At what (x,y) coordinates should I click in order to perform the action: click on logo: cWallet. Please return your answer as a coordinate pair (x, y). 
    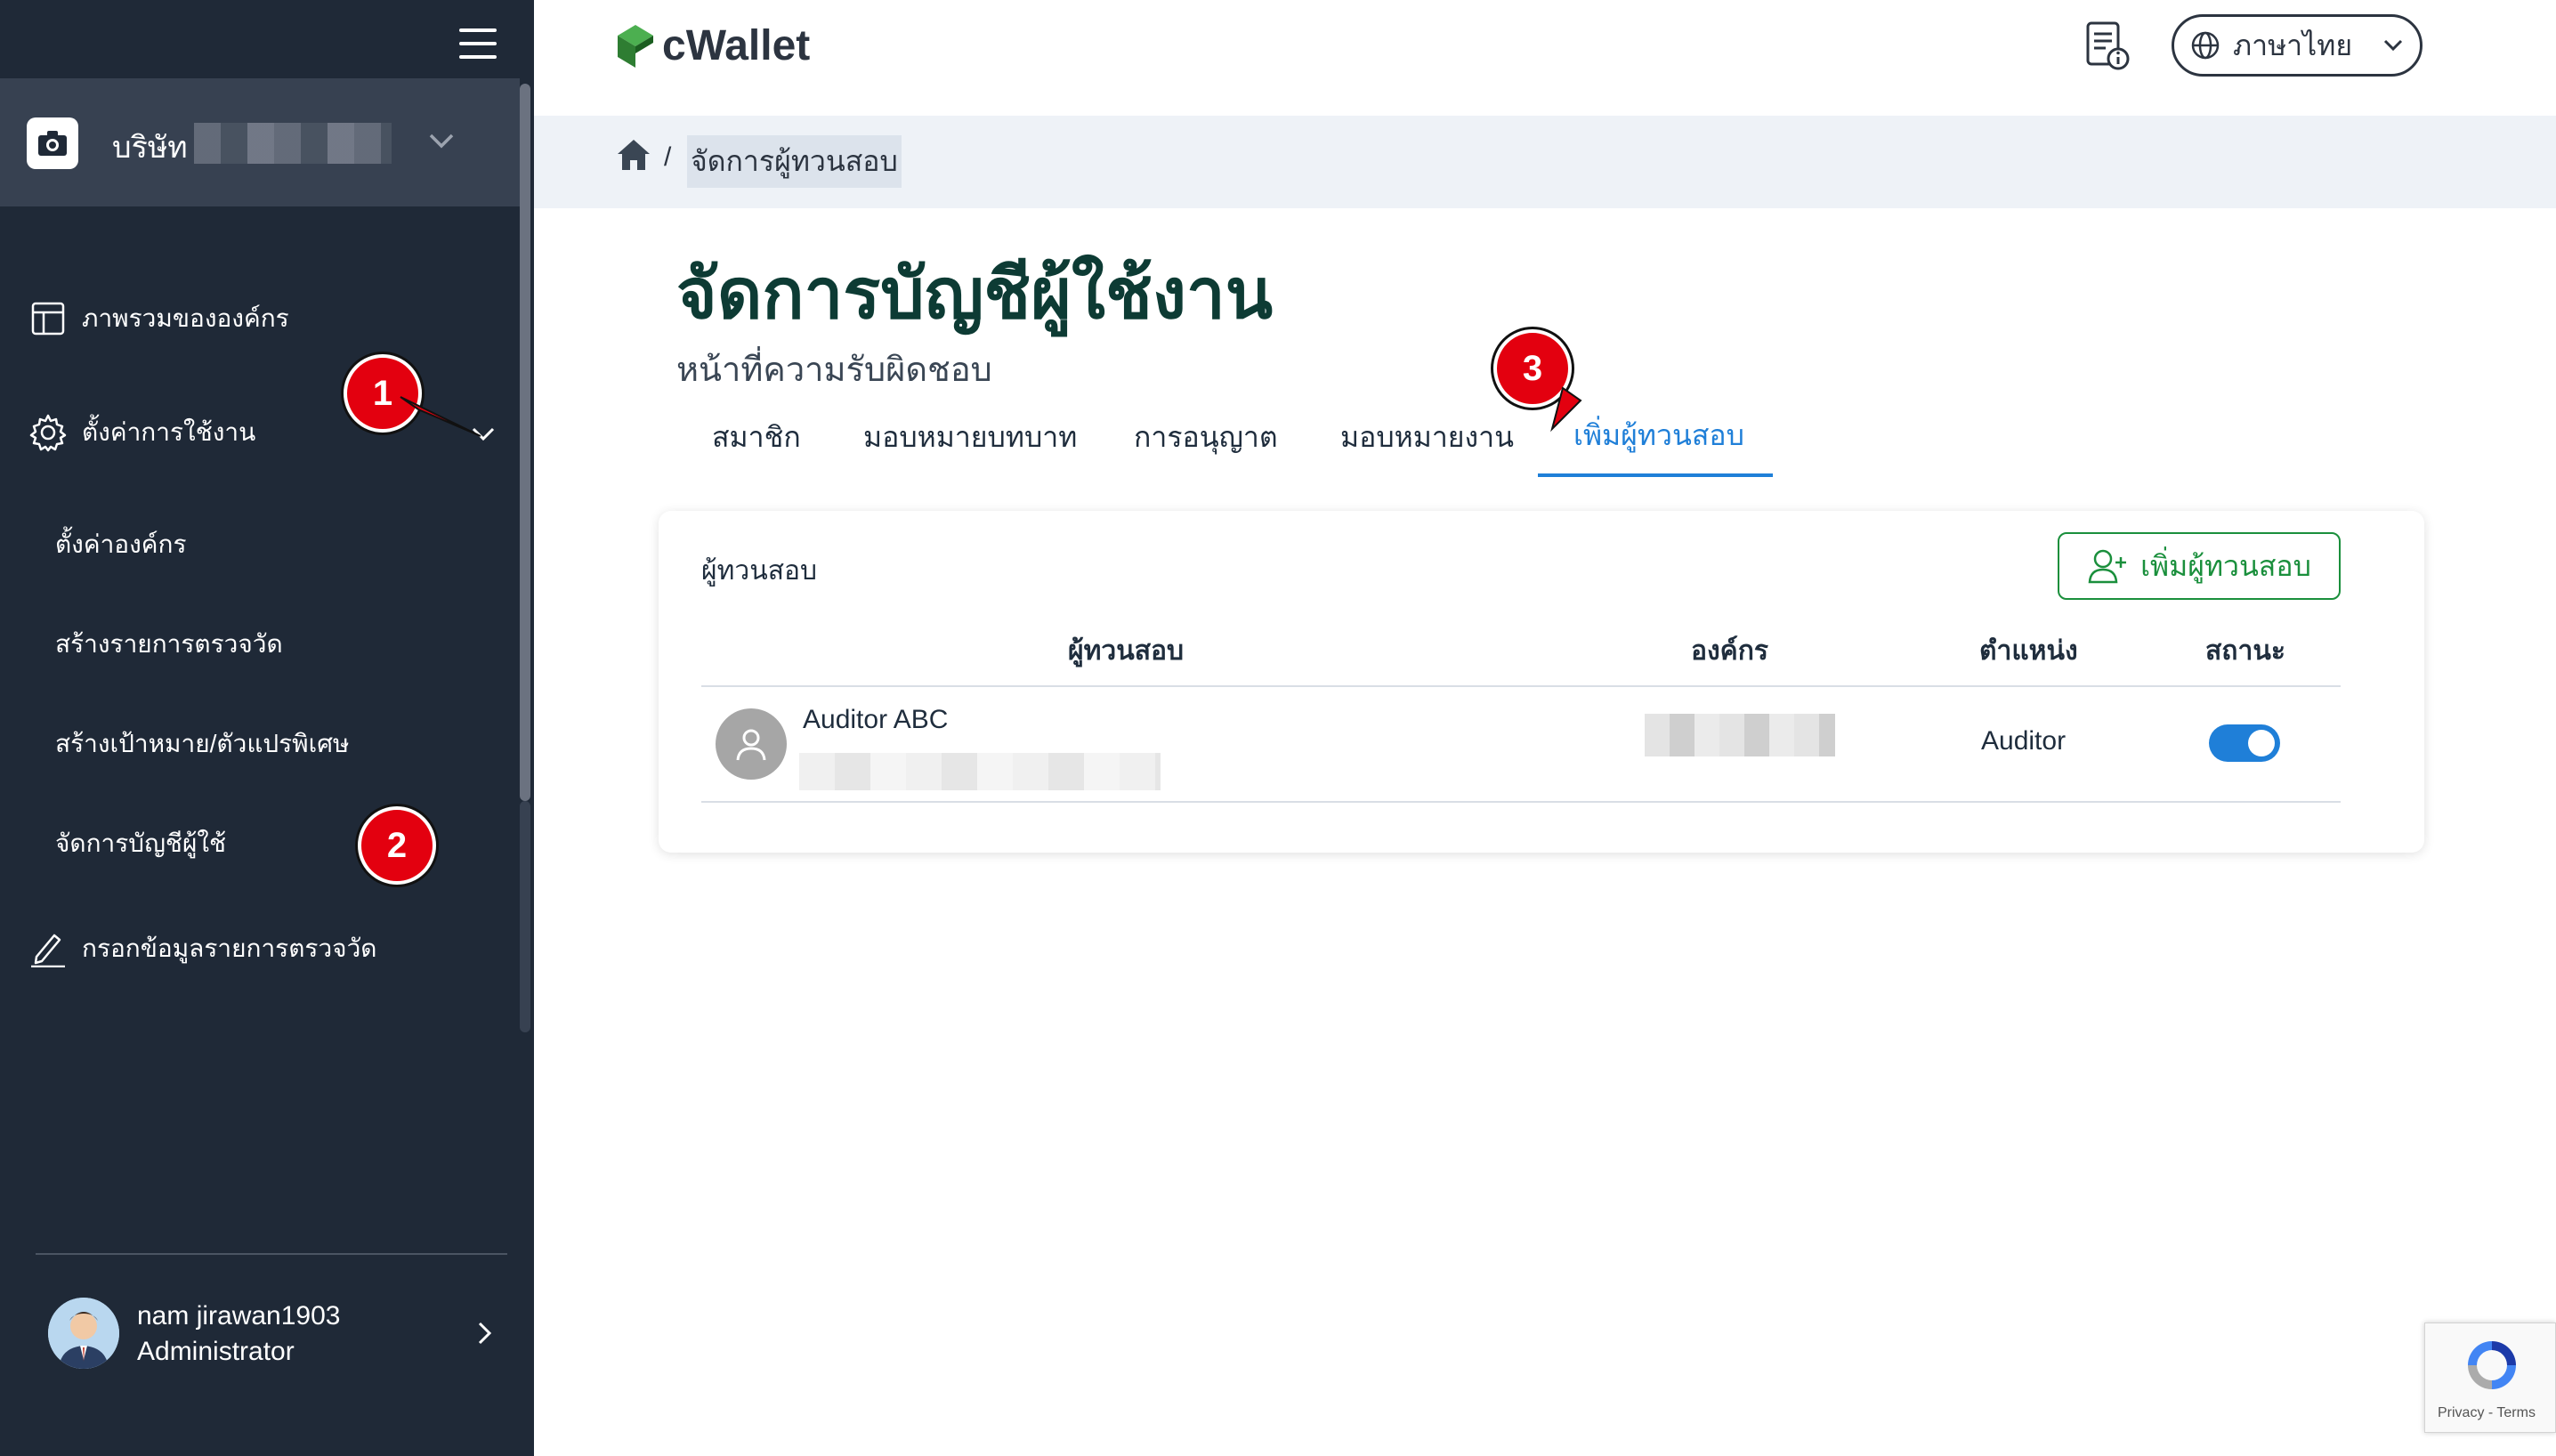
    Looking at the image, I should click on (713, 45).